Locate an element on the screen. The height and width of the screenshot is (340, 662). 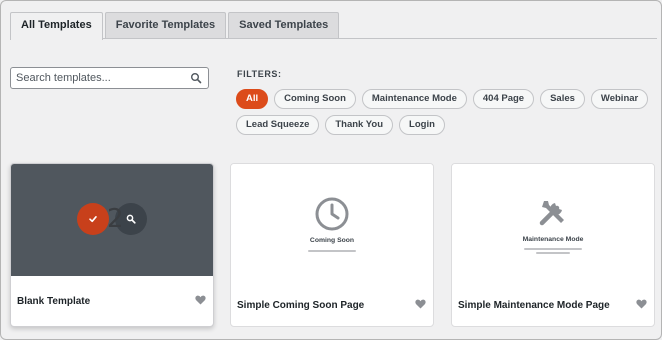
template-thumbnail: 2 is located at coordinates (112, 220).